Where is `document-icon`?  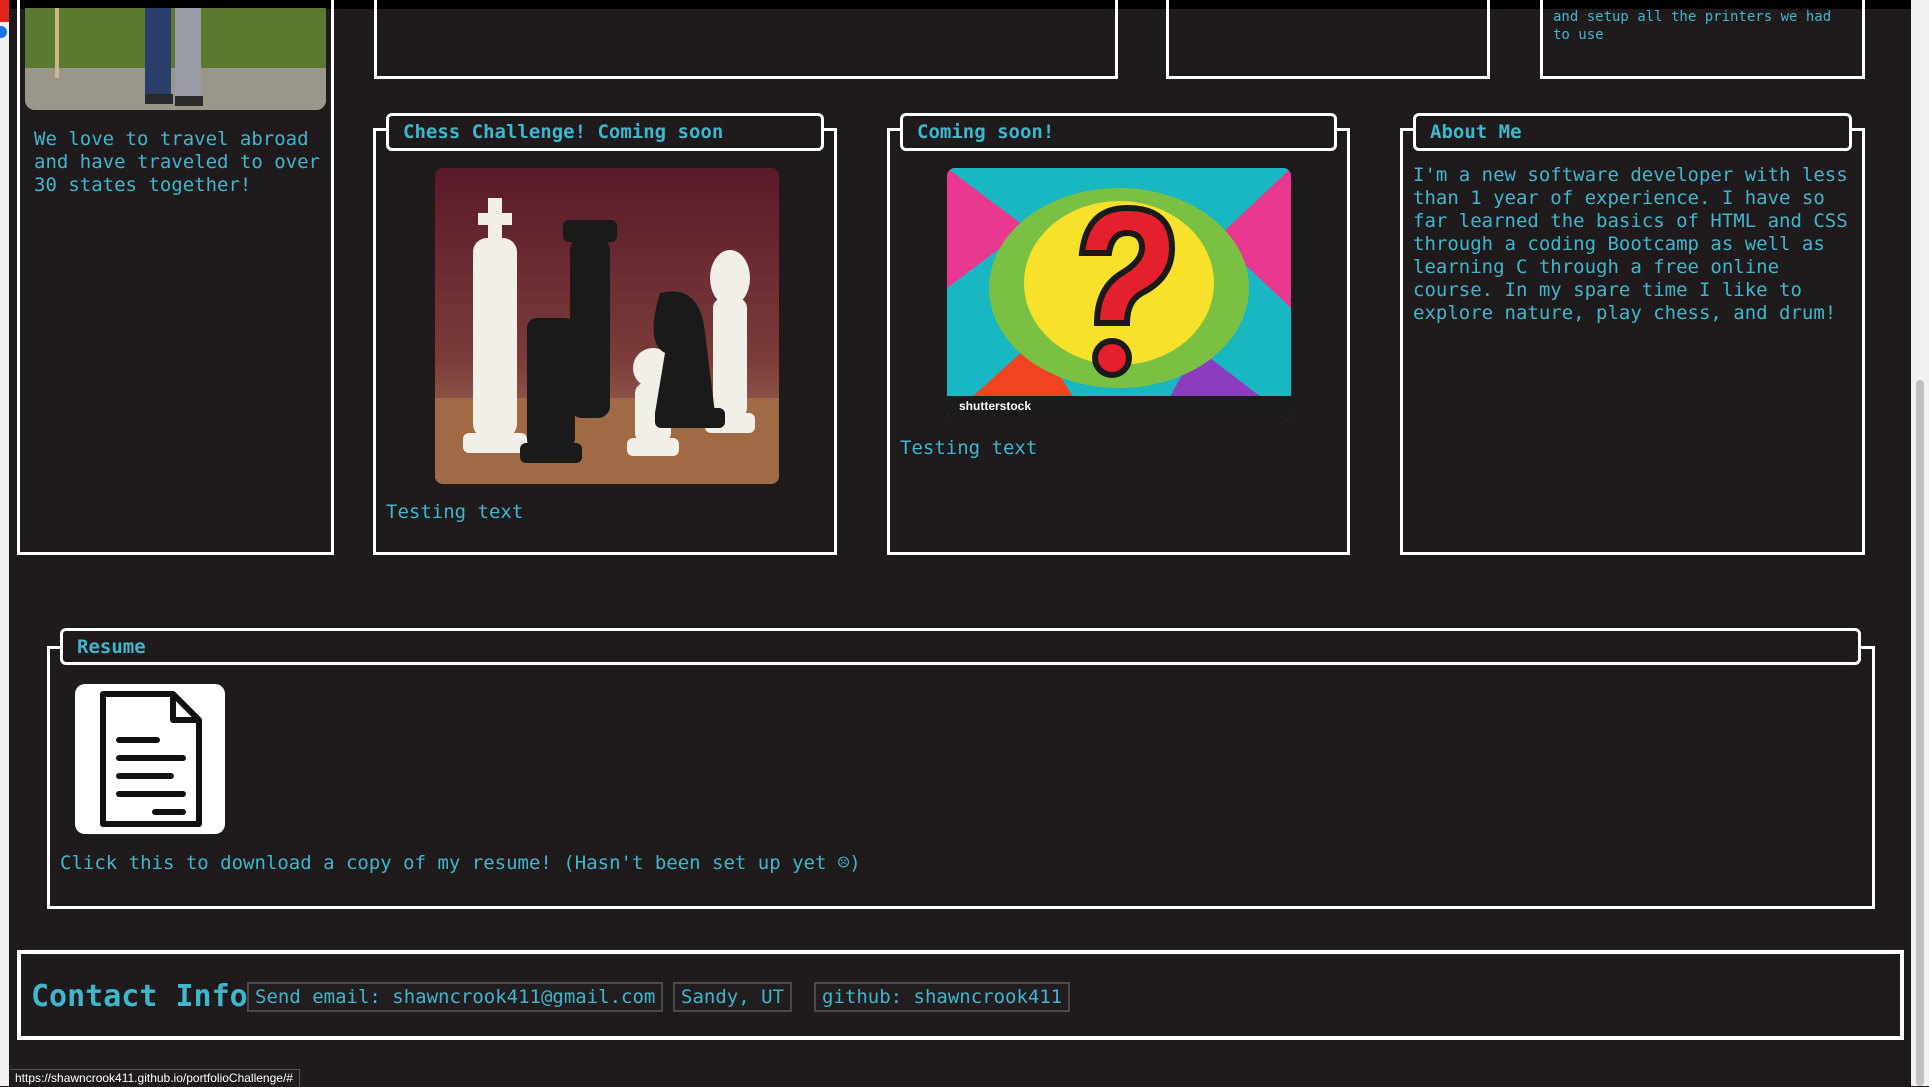
document-icon is located at coordinates (151, 759).